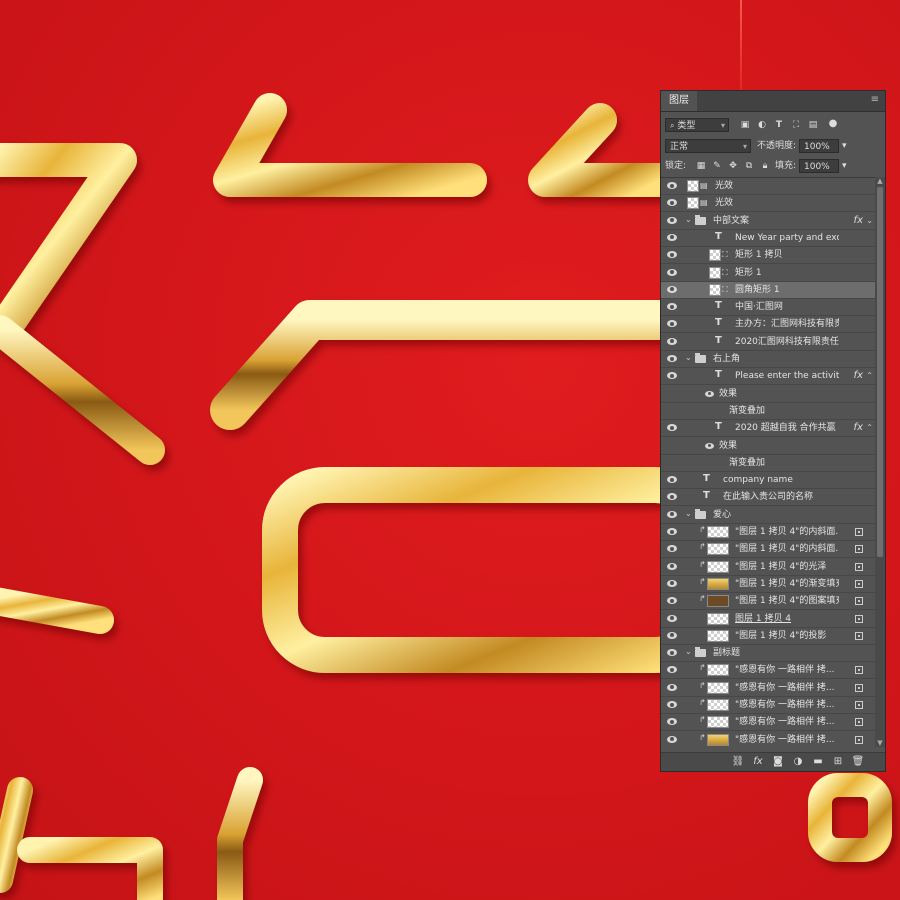  I want to click on layer-row: T 中国·汇图网, so click(768, 308).